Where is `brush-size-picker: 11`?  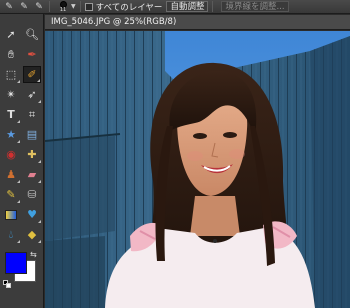
brush-size-picker: 11 is located at coordinates (63, 6).